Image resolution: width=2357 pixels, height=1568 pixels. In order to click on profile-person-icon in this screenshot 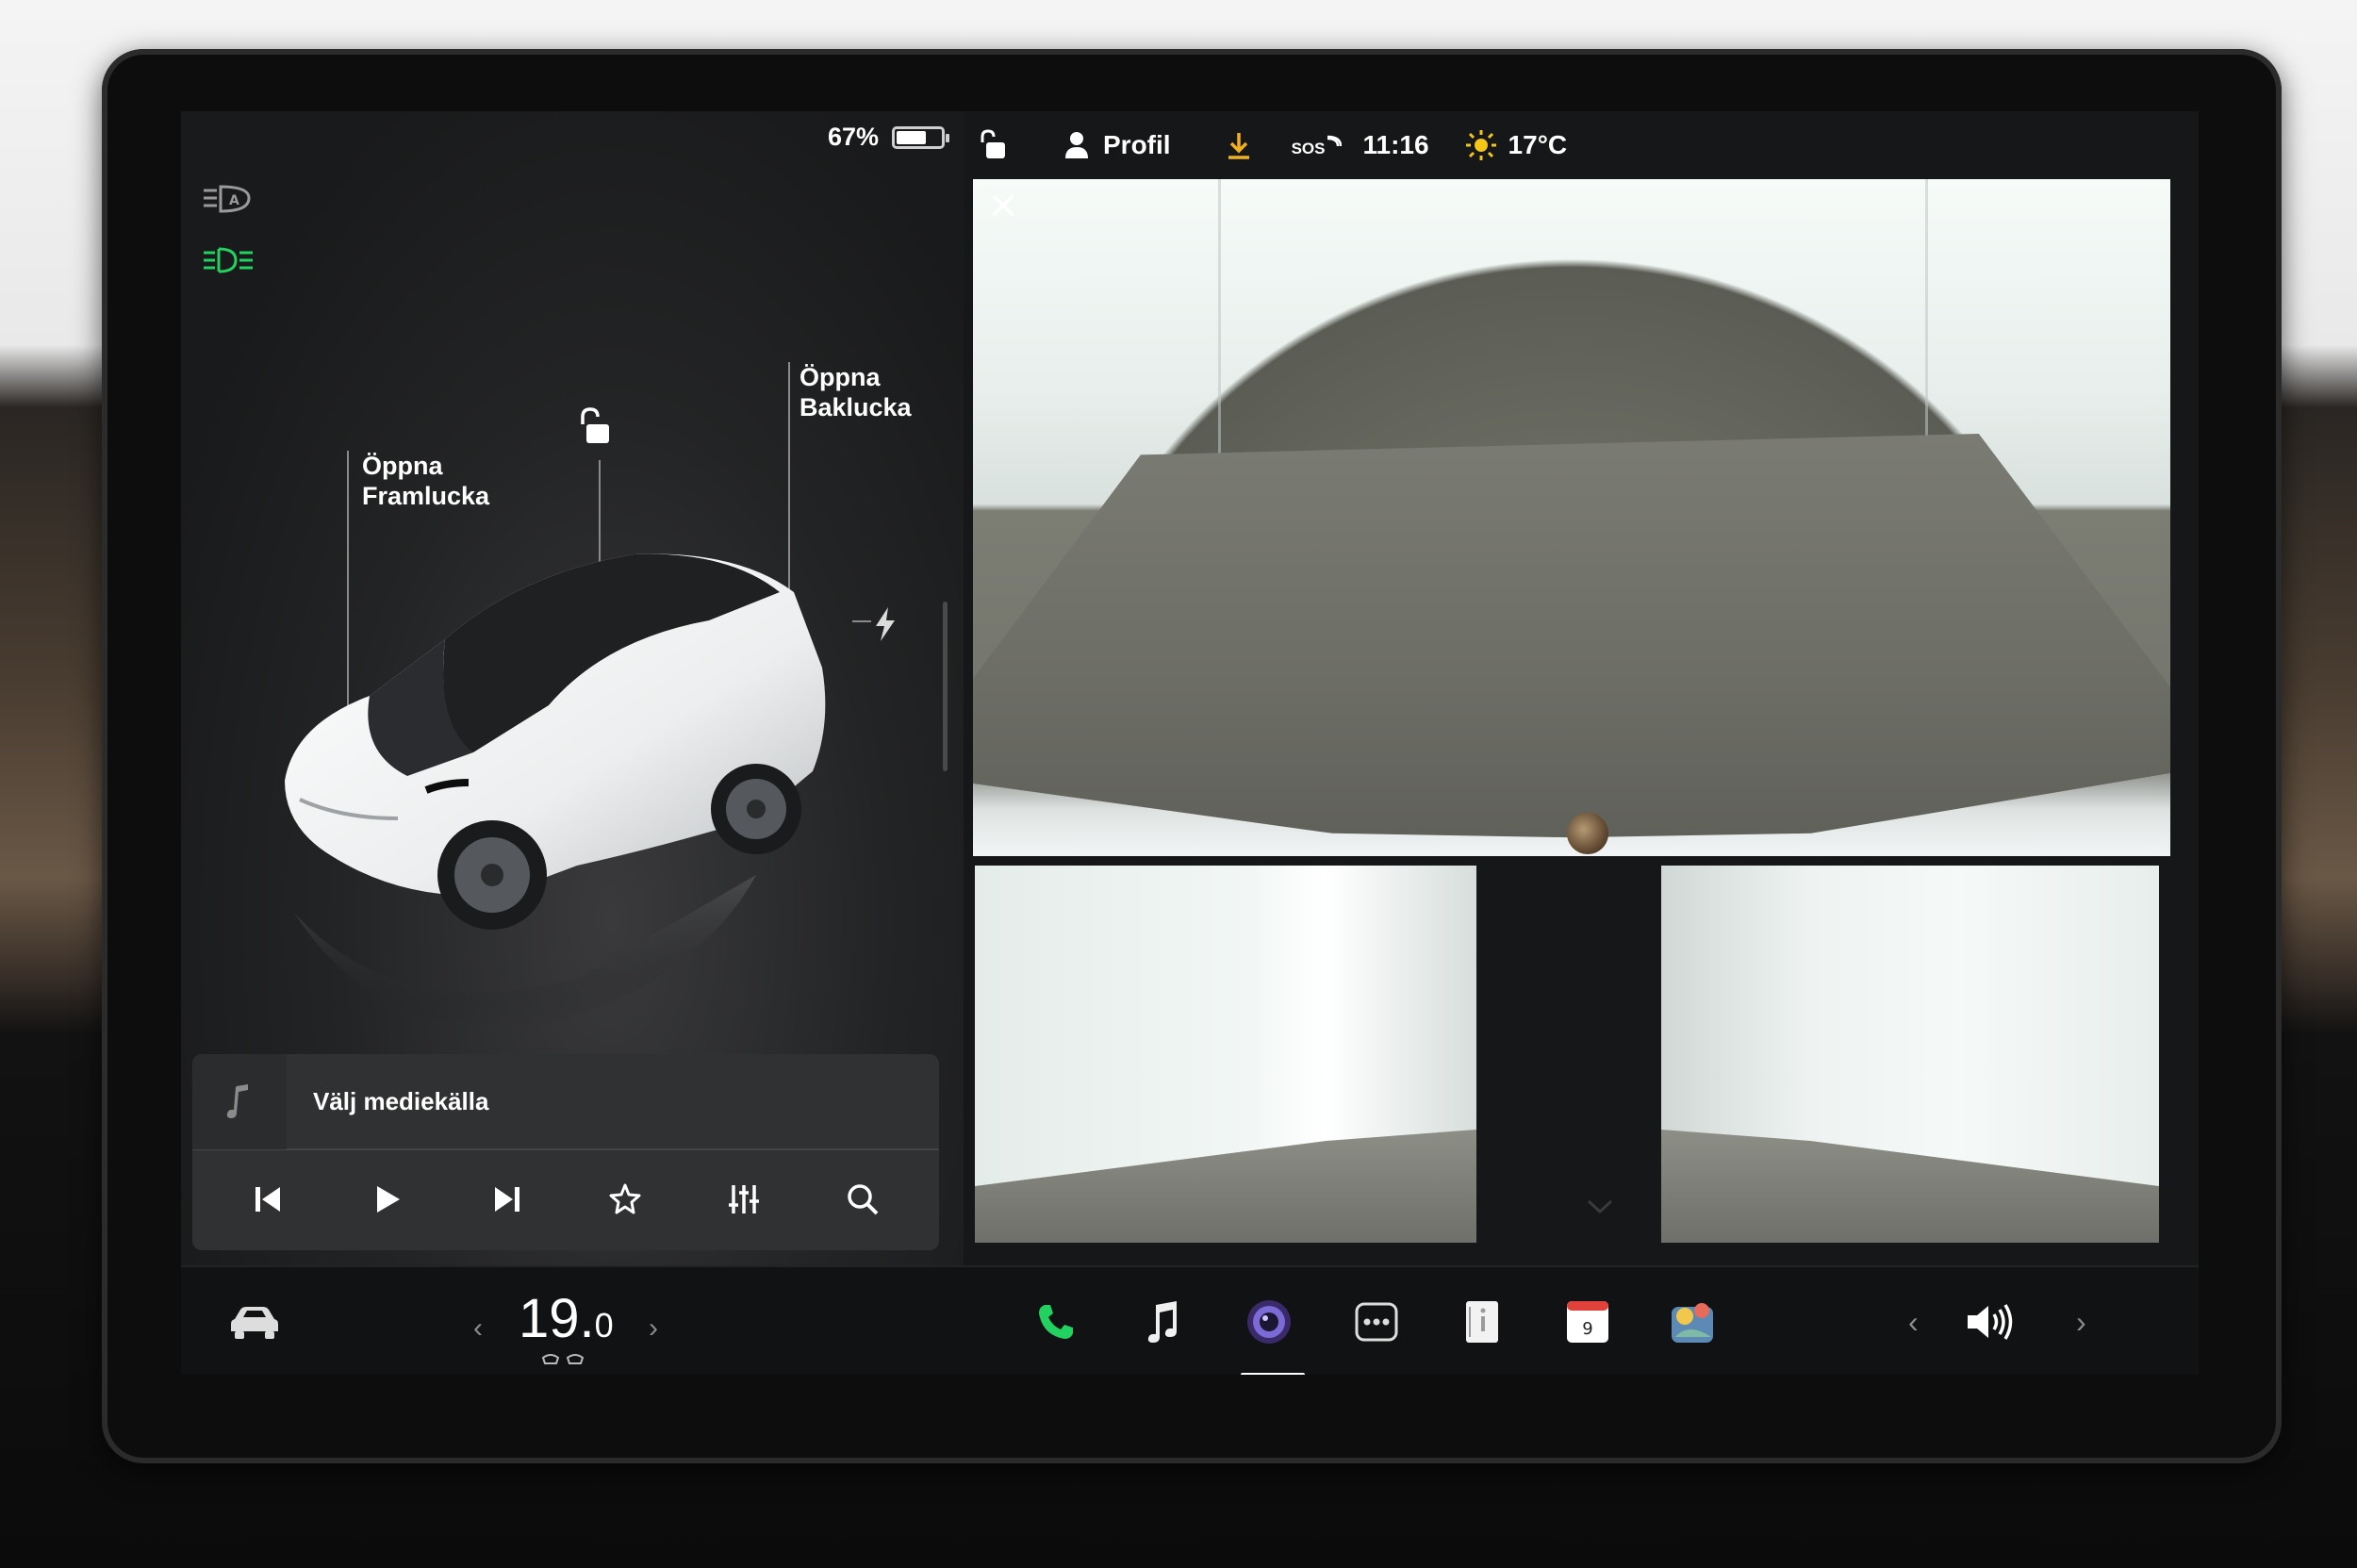, I will do `click(1076, 145)`.